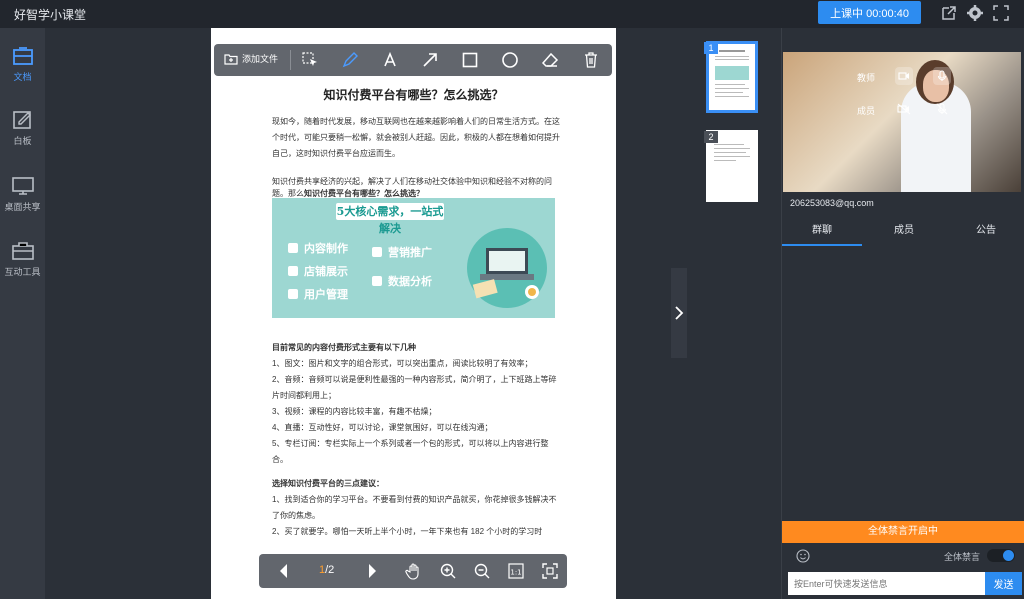  What do you see at coordinates (382, 427) in the screenshot?
I see `section-1-line: 4、直播：互动性好，可以讨论，课堂氛围好，可以在线沟通；` at bounding box center [382, 427].